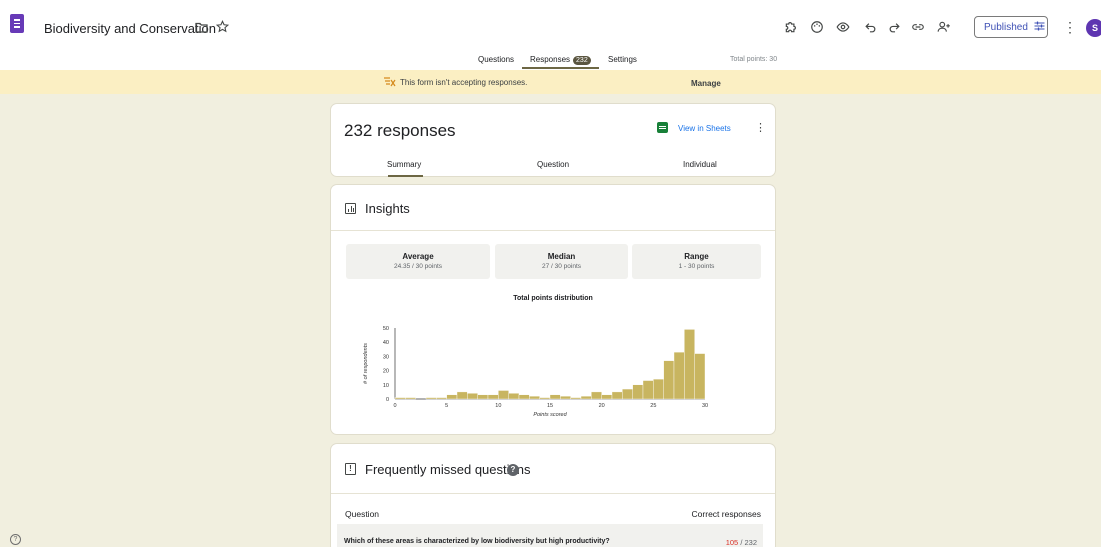 The width and height of the screenshot is (1101, 547). I want to click on y-tick-label: 30, so click(386, 357).